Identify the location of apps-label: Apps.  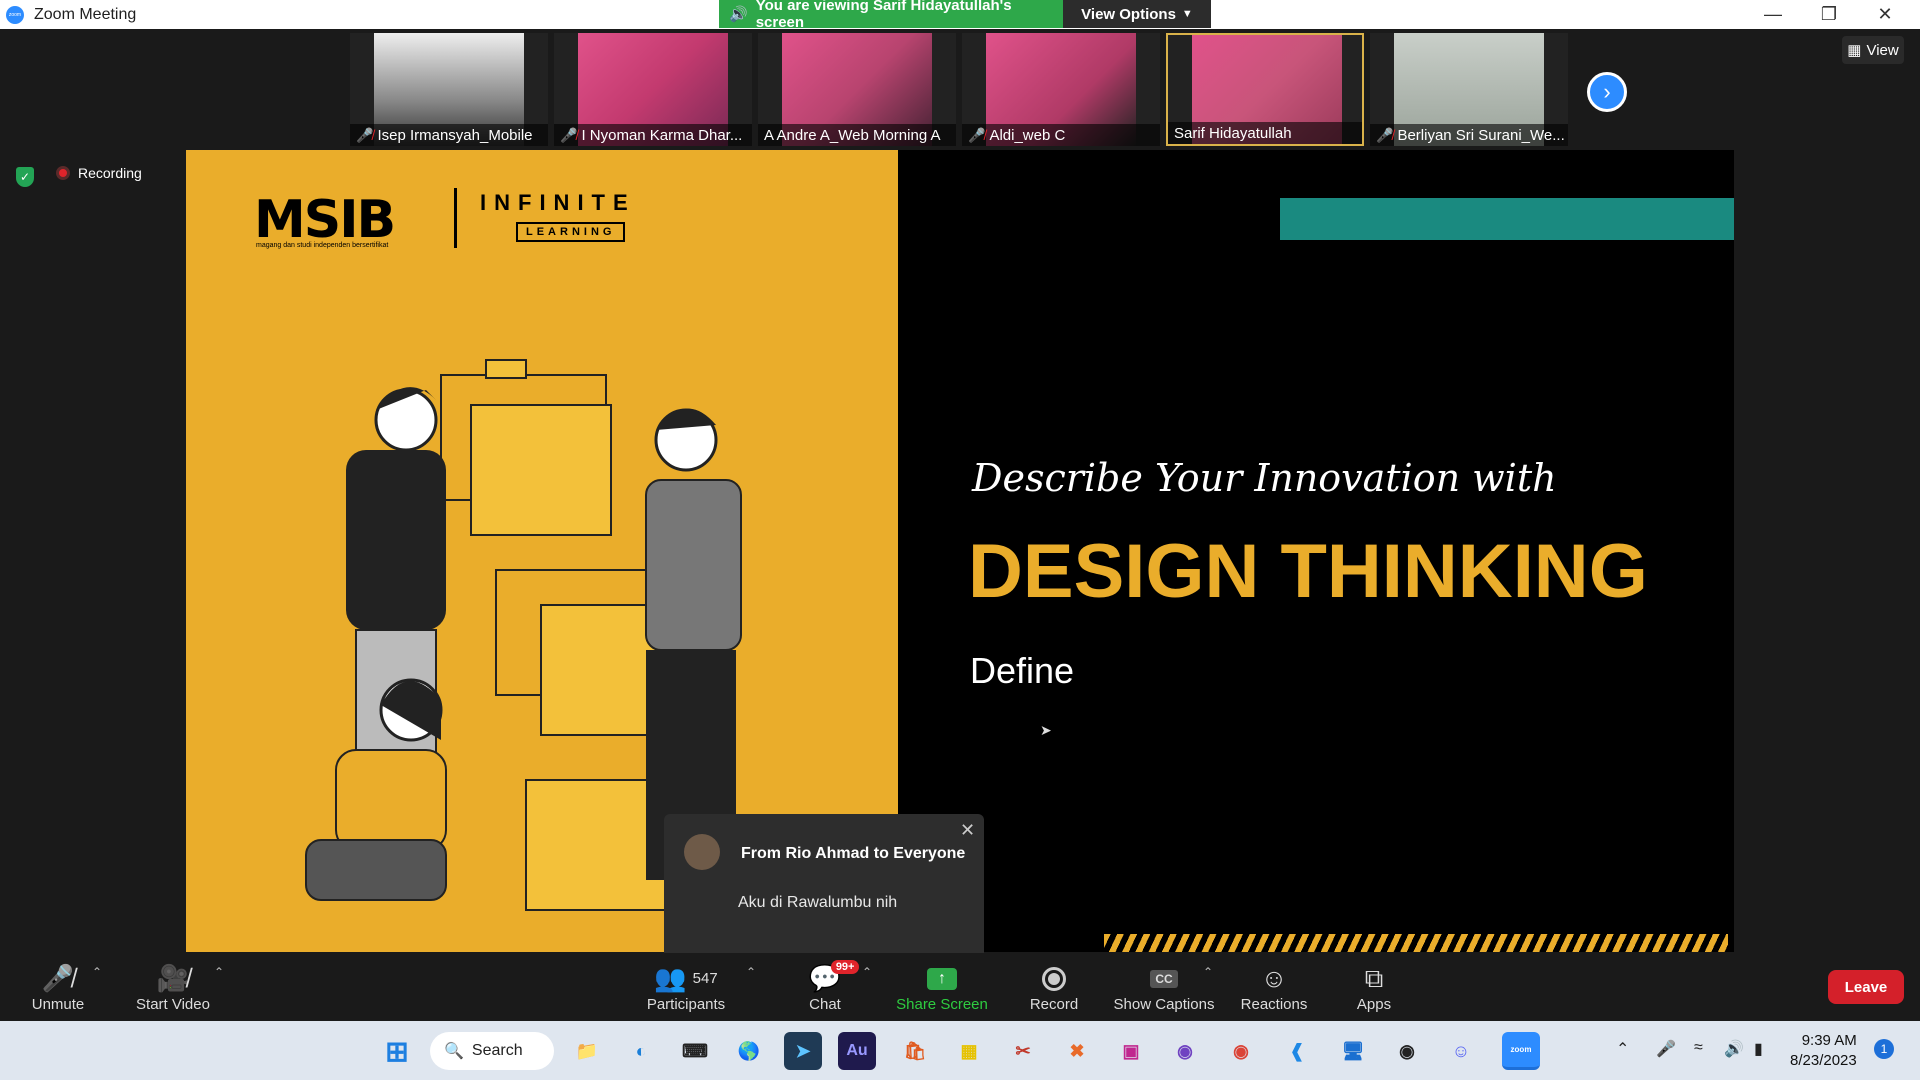
(1374, 1004).